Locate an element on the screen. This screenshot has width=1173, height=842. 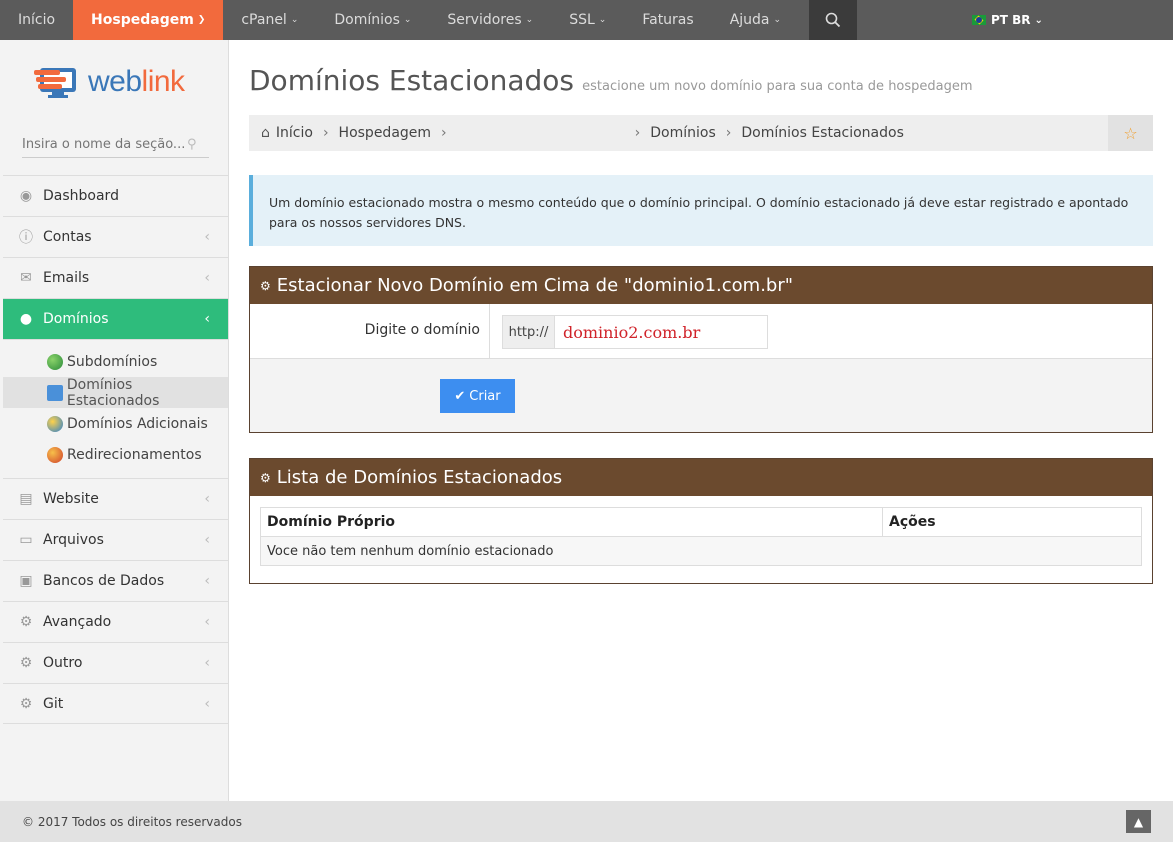
star-icon: ☆ is located at coordinates (1130, 133).